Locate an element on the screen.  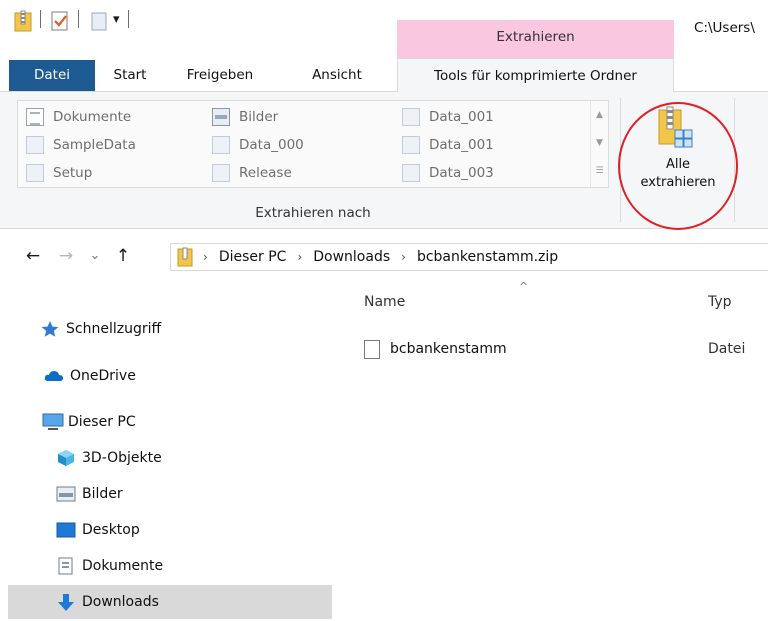
gallery-item-sampledata: SampleData is located at coordinates (81, 145).